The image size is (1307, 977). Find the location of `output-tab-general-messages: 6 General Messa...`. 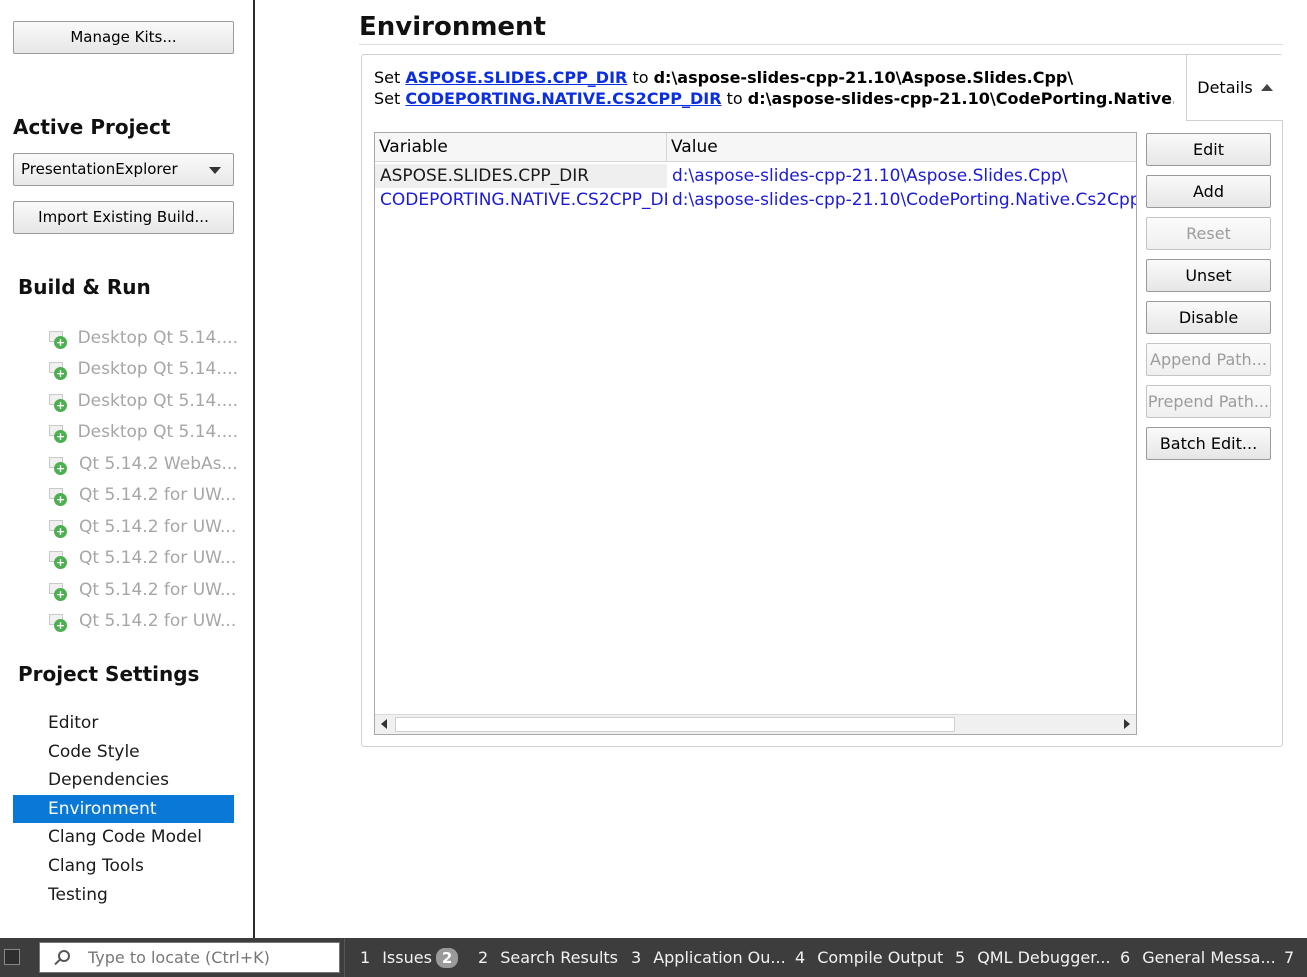

output-tab-general-messages: 6 General Messa... is located at coordinates (1198, 957).